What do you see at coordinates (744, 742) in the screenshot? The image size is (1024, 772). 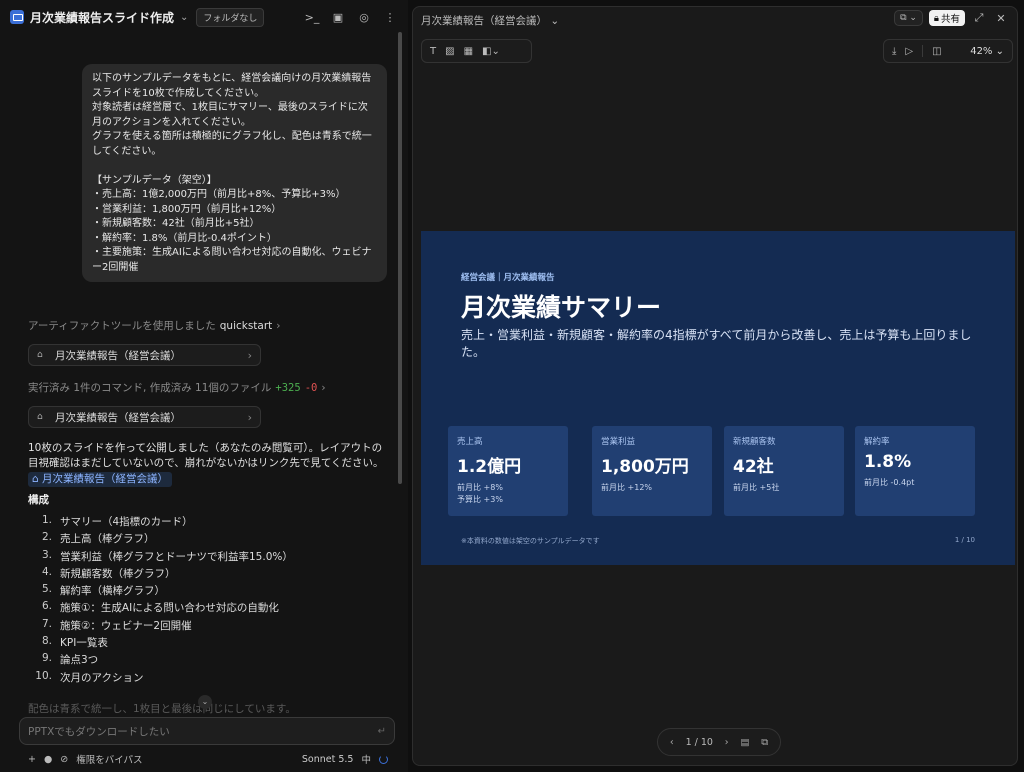 I see `book-icon: ▤` at bounding box center [744, 742].